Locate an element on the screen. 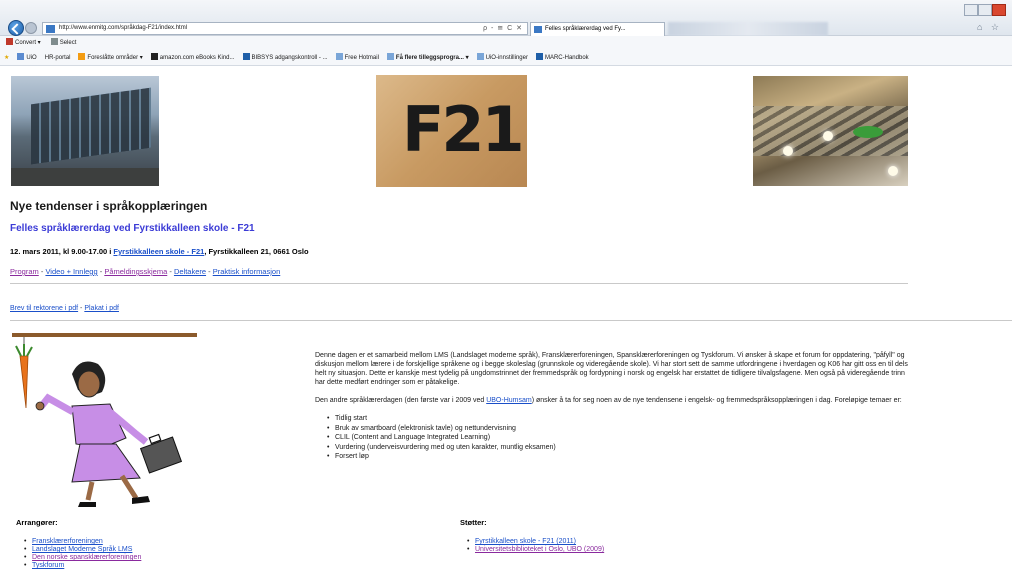 The width and height of the screenshot is (1012, 576). carrot-and-stick-cartoon is located at coordinates (104, 420).